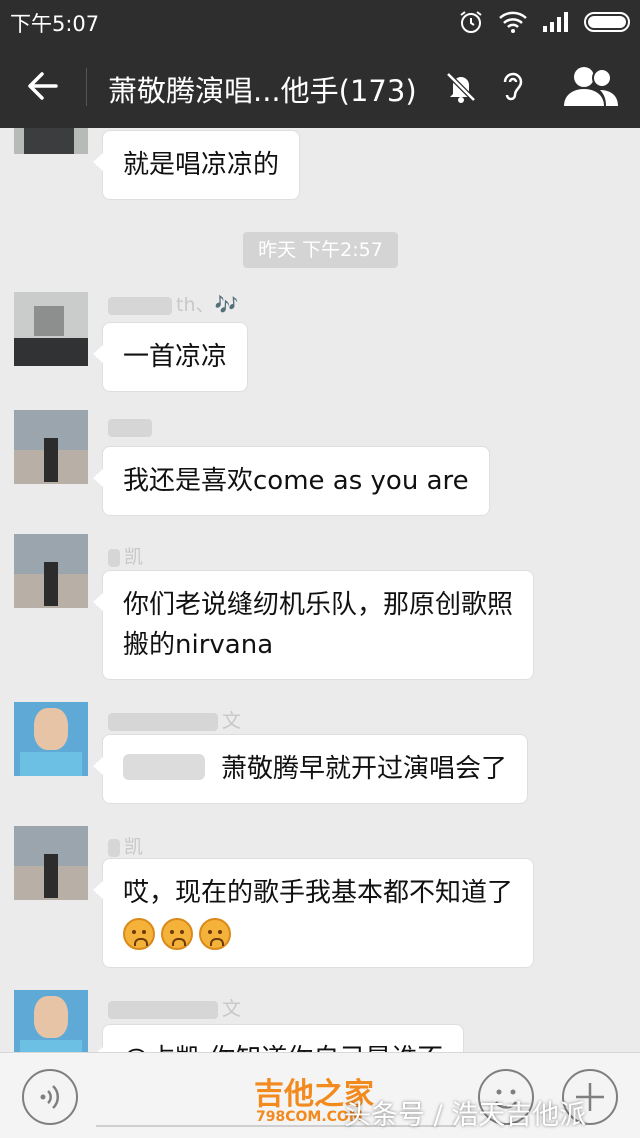 Image resolution: width=640 pixels, height=1138 pixels. I want to click on message-bubble: 一首凉凉, so click(170, 357).